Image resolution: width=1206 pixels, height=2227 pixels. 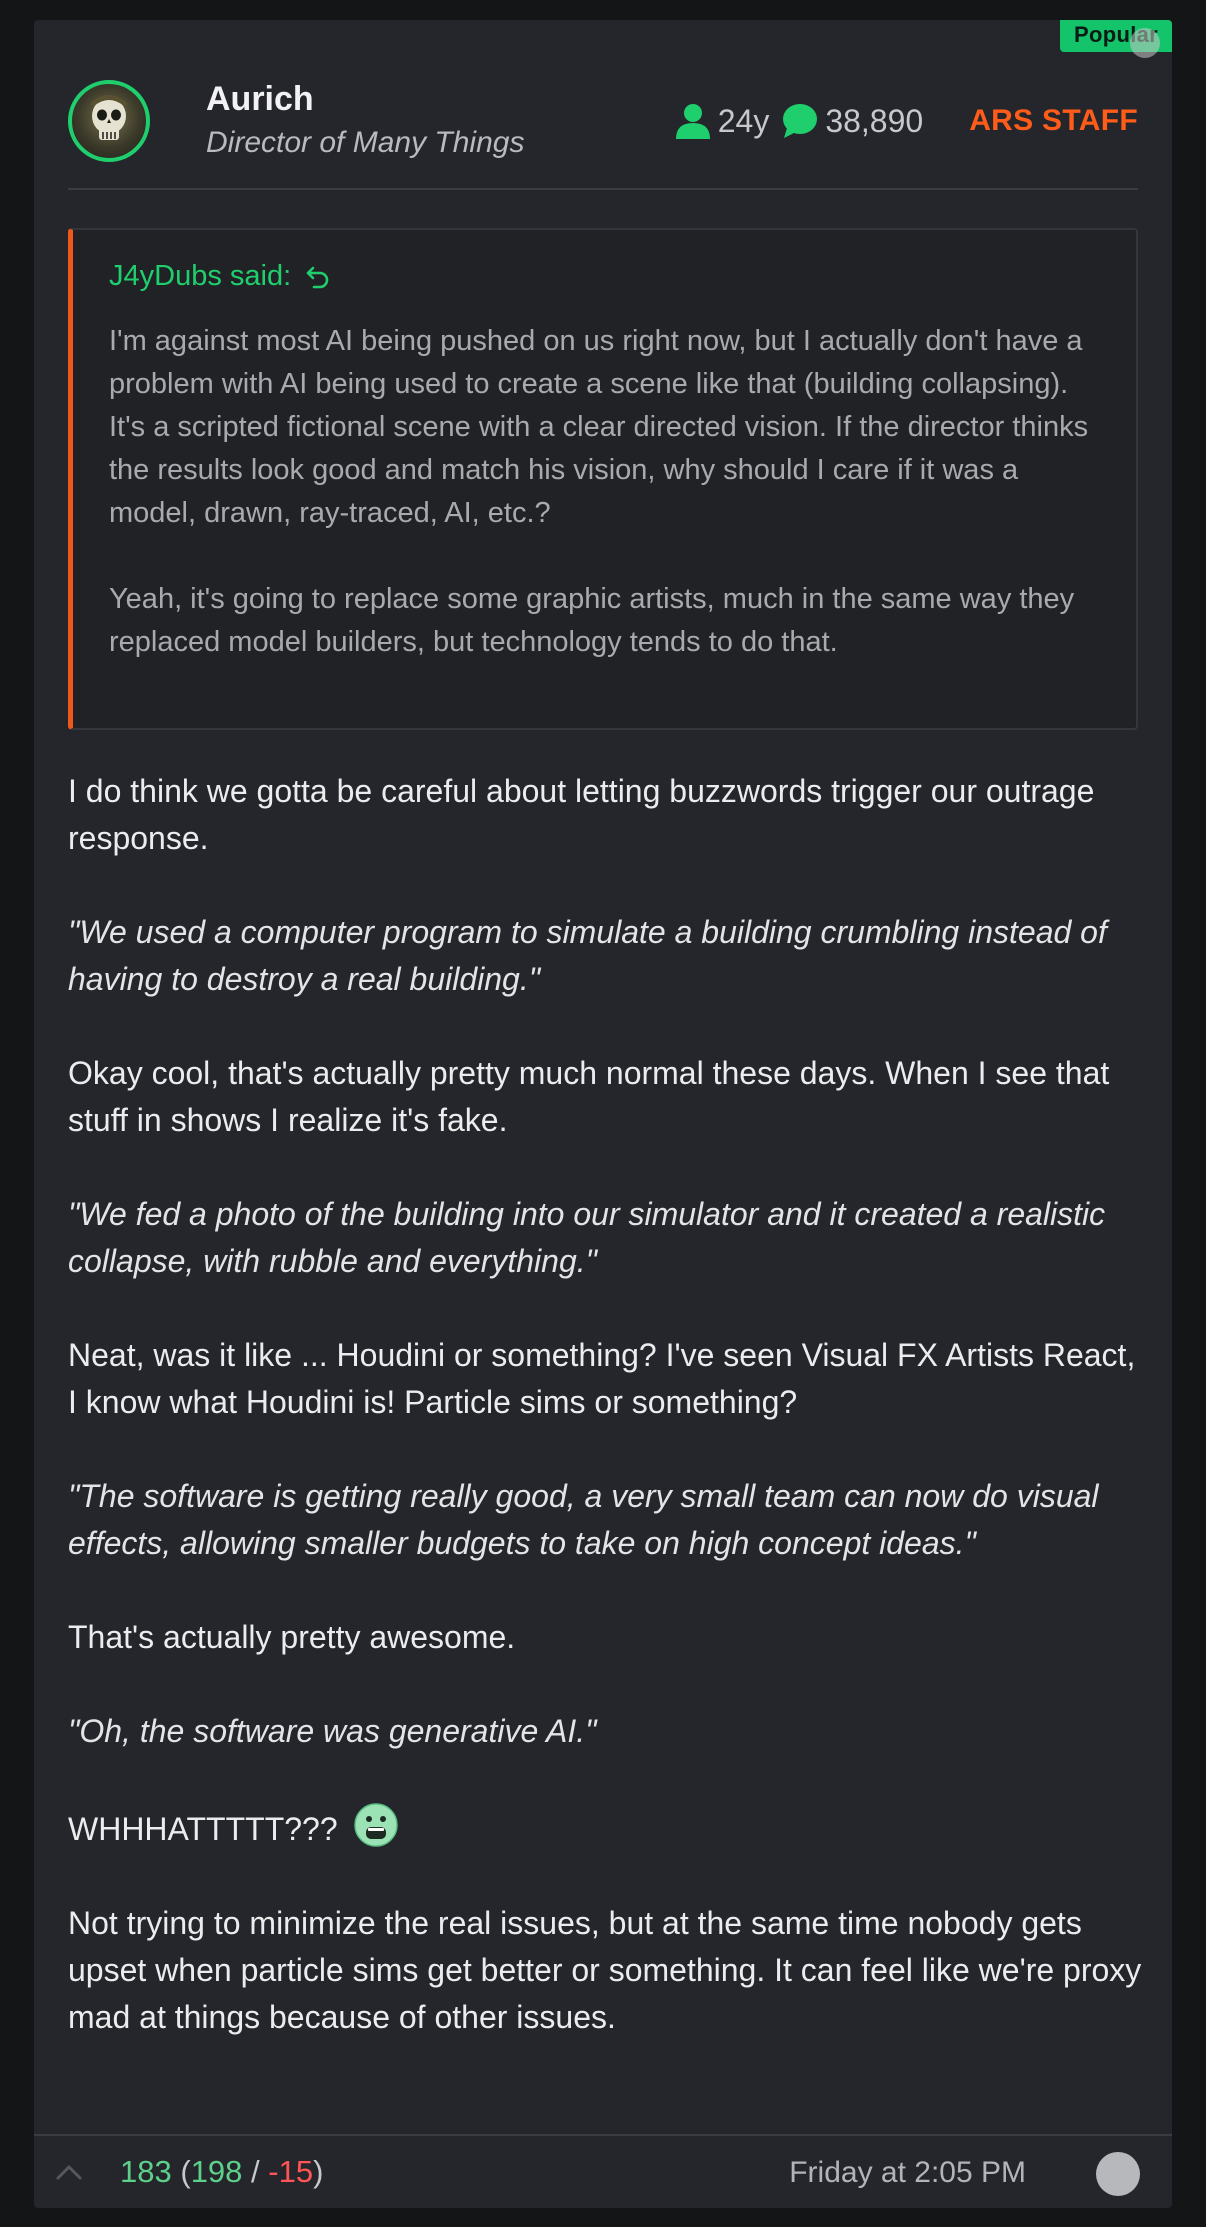 I want to click on badge-info-dot, so click(x=1145, y=43).